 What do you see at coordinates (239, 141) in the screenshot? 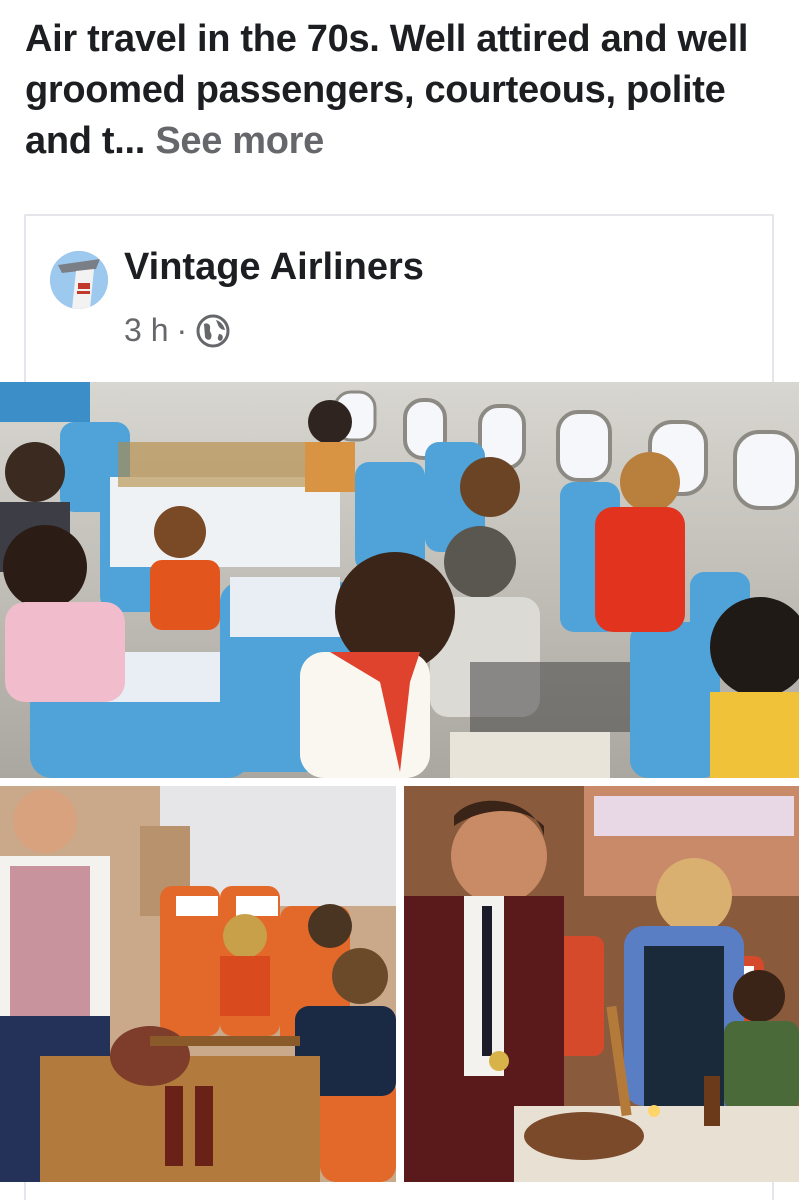
I see `see-more-link: See more` at bounding box center [239, 141].